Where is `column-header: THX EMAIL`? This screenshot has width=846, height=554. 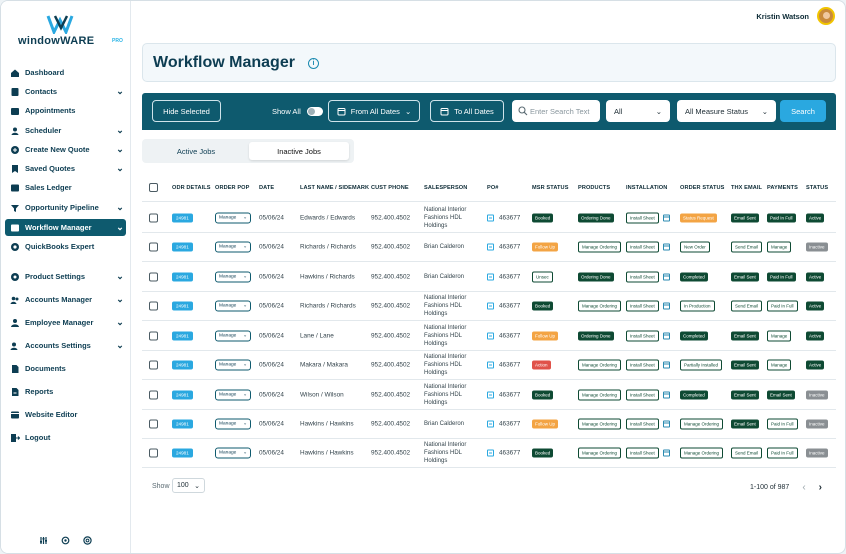
column-header: THX EMAIL is located at coordinates (746, 188).